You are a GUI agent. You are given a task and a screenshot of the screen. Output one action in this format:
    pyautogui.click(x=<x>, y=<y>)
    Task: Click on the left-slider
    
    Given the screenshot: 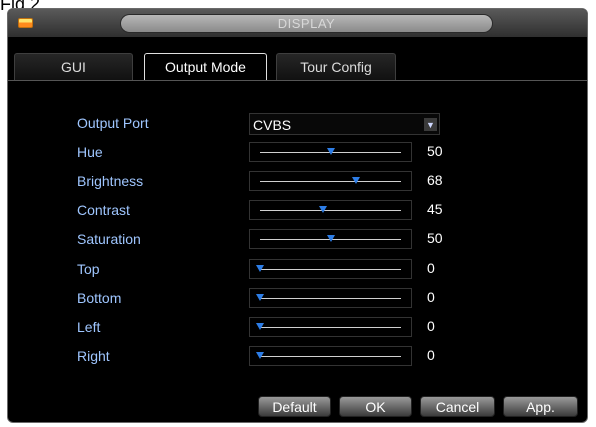 What is the action you would take?
    pyautogui.click(x=330, y=327)
    